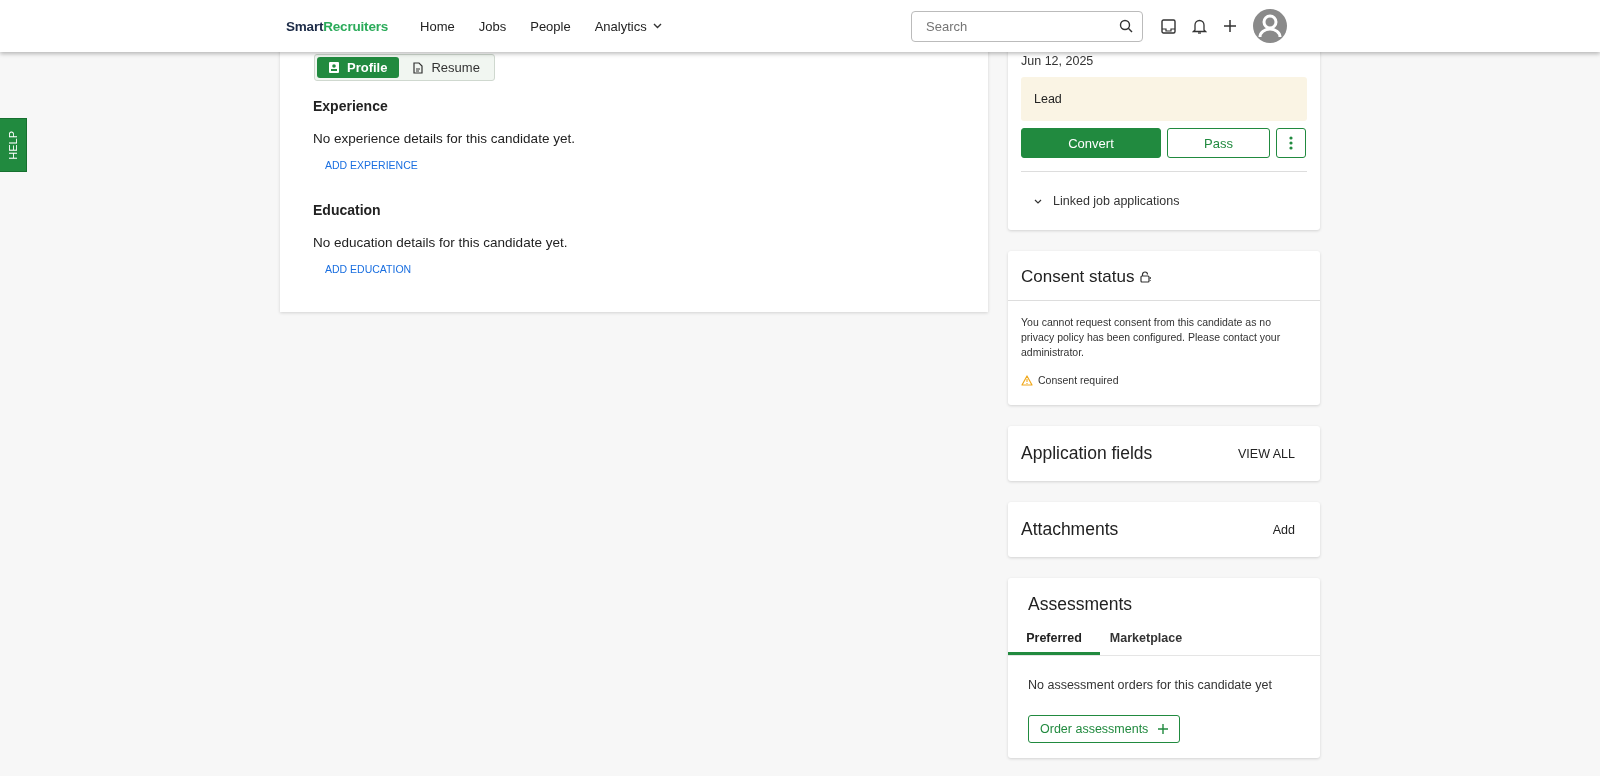  Describe the element at coordinates (1087, 453) in the screenshot. I see `card-title: Application fields` at that location.